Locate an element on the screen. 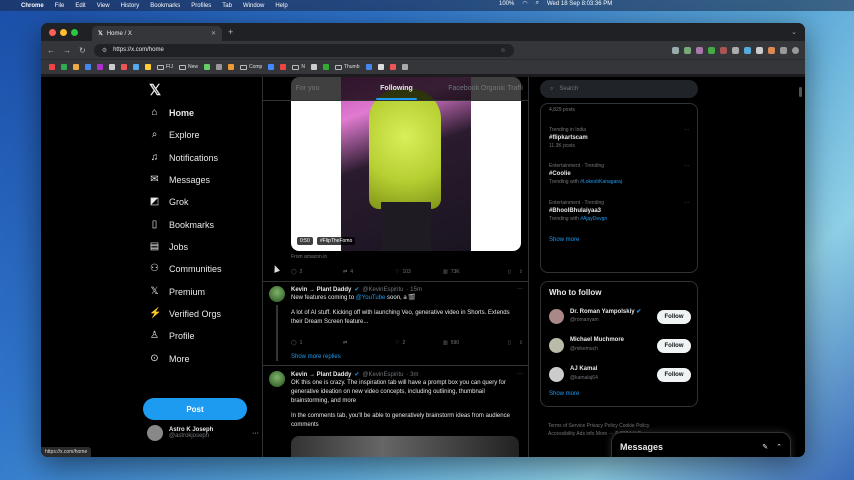  star-bookmark-icon: ☆ is located at coordinates (502, 50).